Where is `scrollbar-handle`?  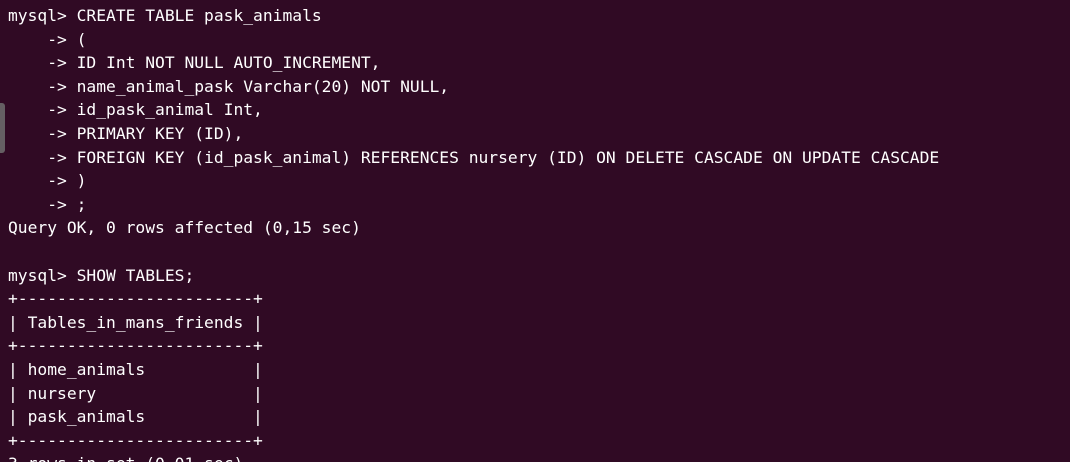
scrollbar-handle is located at coordinates (2, 128).